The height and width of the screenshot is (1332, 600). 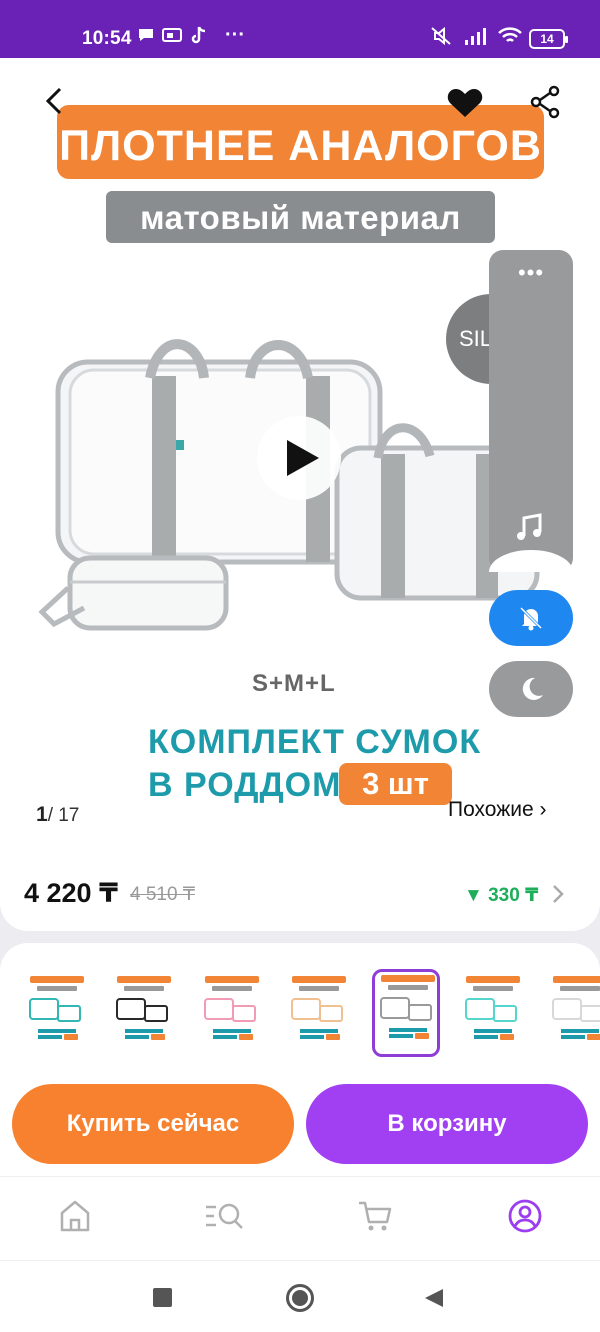 What do you see at coordinates (447, 1124) in the screenshot?
I see `add-to-cart-button: В корзину` at bounding box center [447, 1124].